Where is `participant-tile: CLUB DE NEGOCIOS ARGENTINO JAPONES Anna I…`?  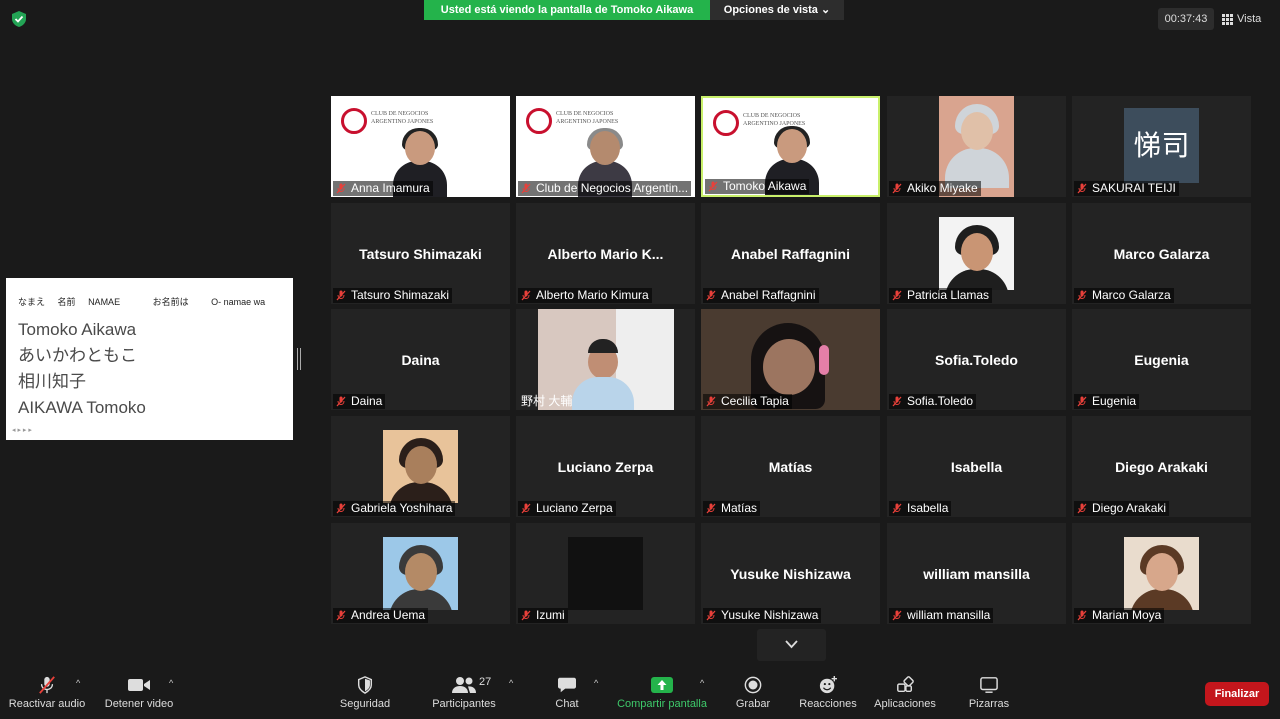 participant-tile: CLUB DE NEGOCIOS ARGENTINO JAPONES Anna I… is located at coordinates (420, 146).